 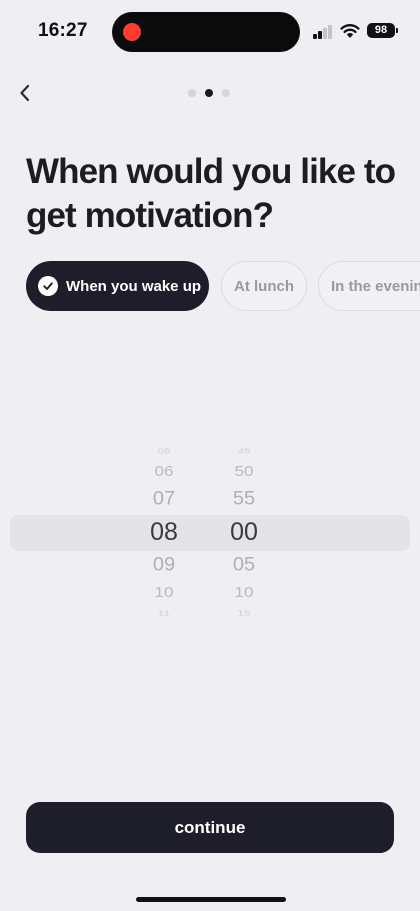 I want to click on chevron-left-icon, so click(x=25, y=93).